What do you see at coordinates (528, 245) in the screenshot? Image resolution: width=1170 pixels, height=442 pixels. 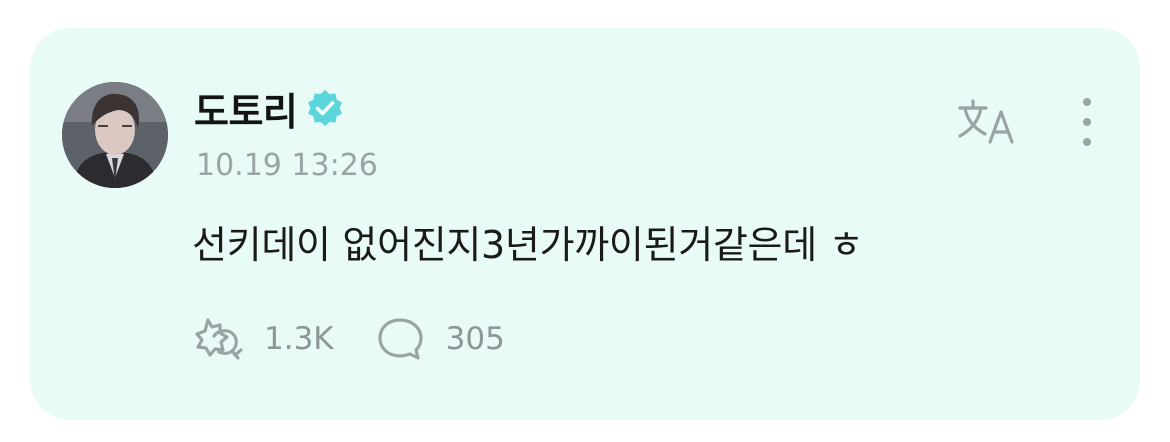 I see `post-text: 선키데이 없어진지3년가까이된거같은데 ㅎ` at bounding box center [528, 245].